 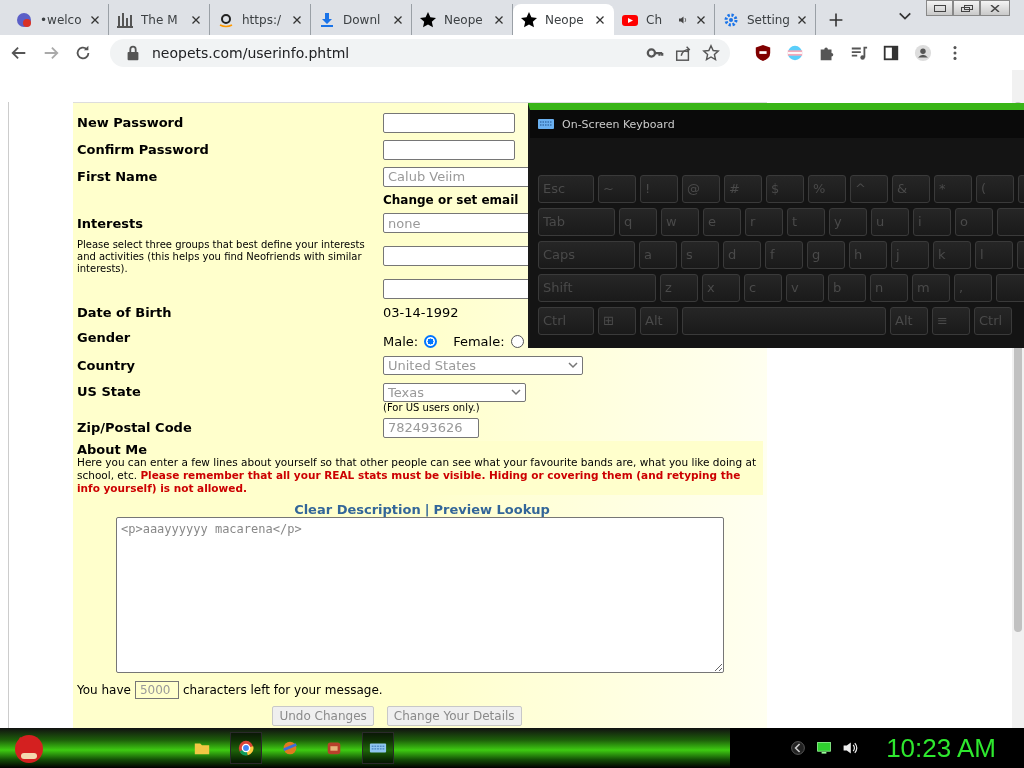 I want to click on section-heading: Change or set email, so click(x=451, y=200).